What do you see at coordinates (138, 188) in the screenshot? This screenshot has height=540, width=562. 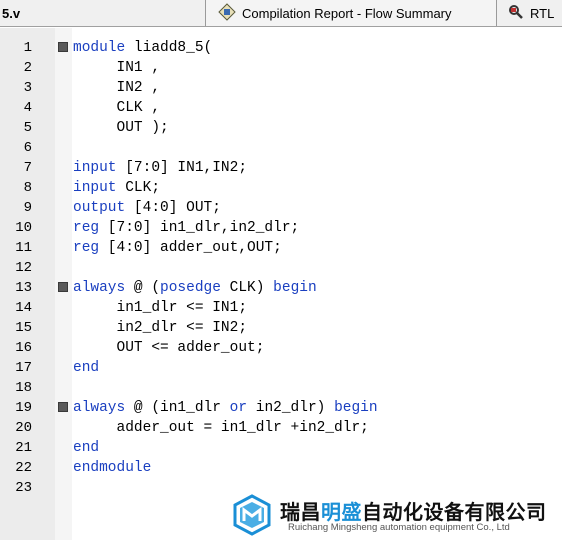 I see `code-token: CLK;` at bounding box center [138, 188].